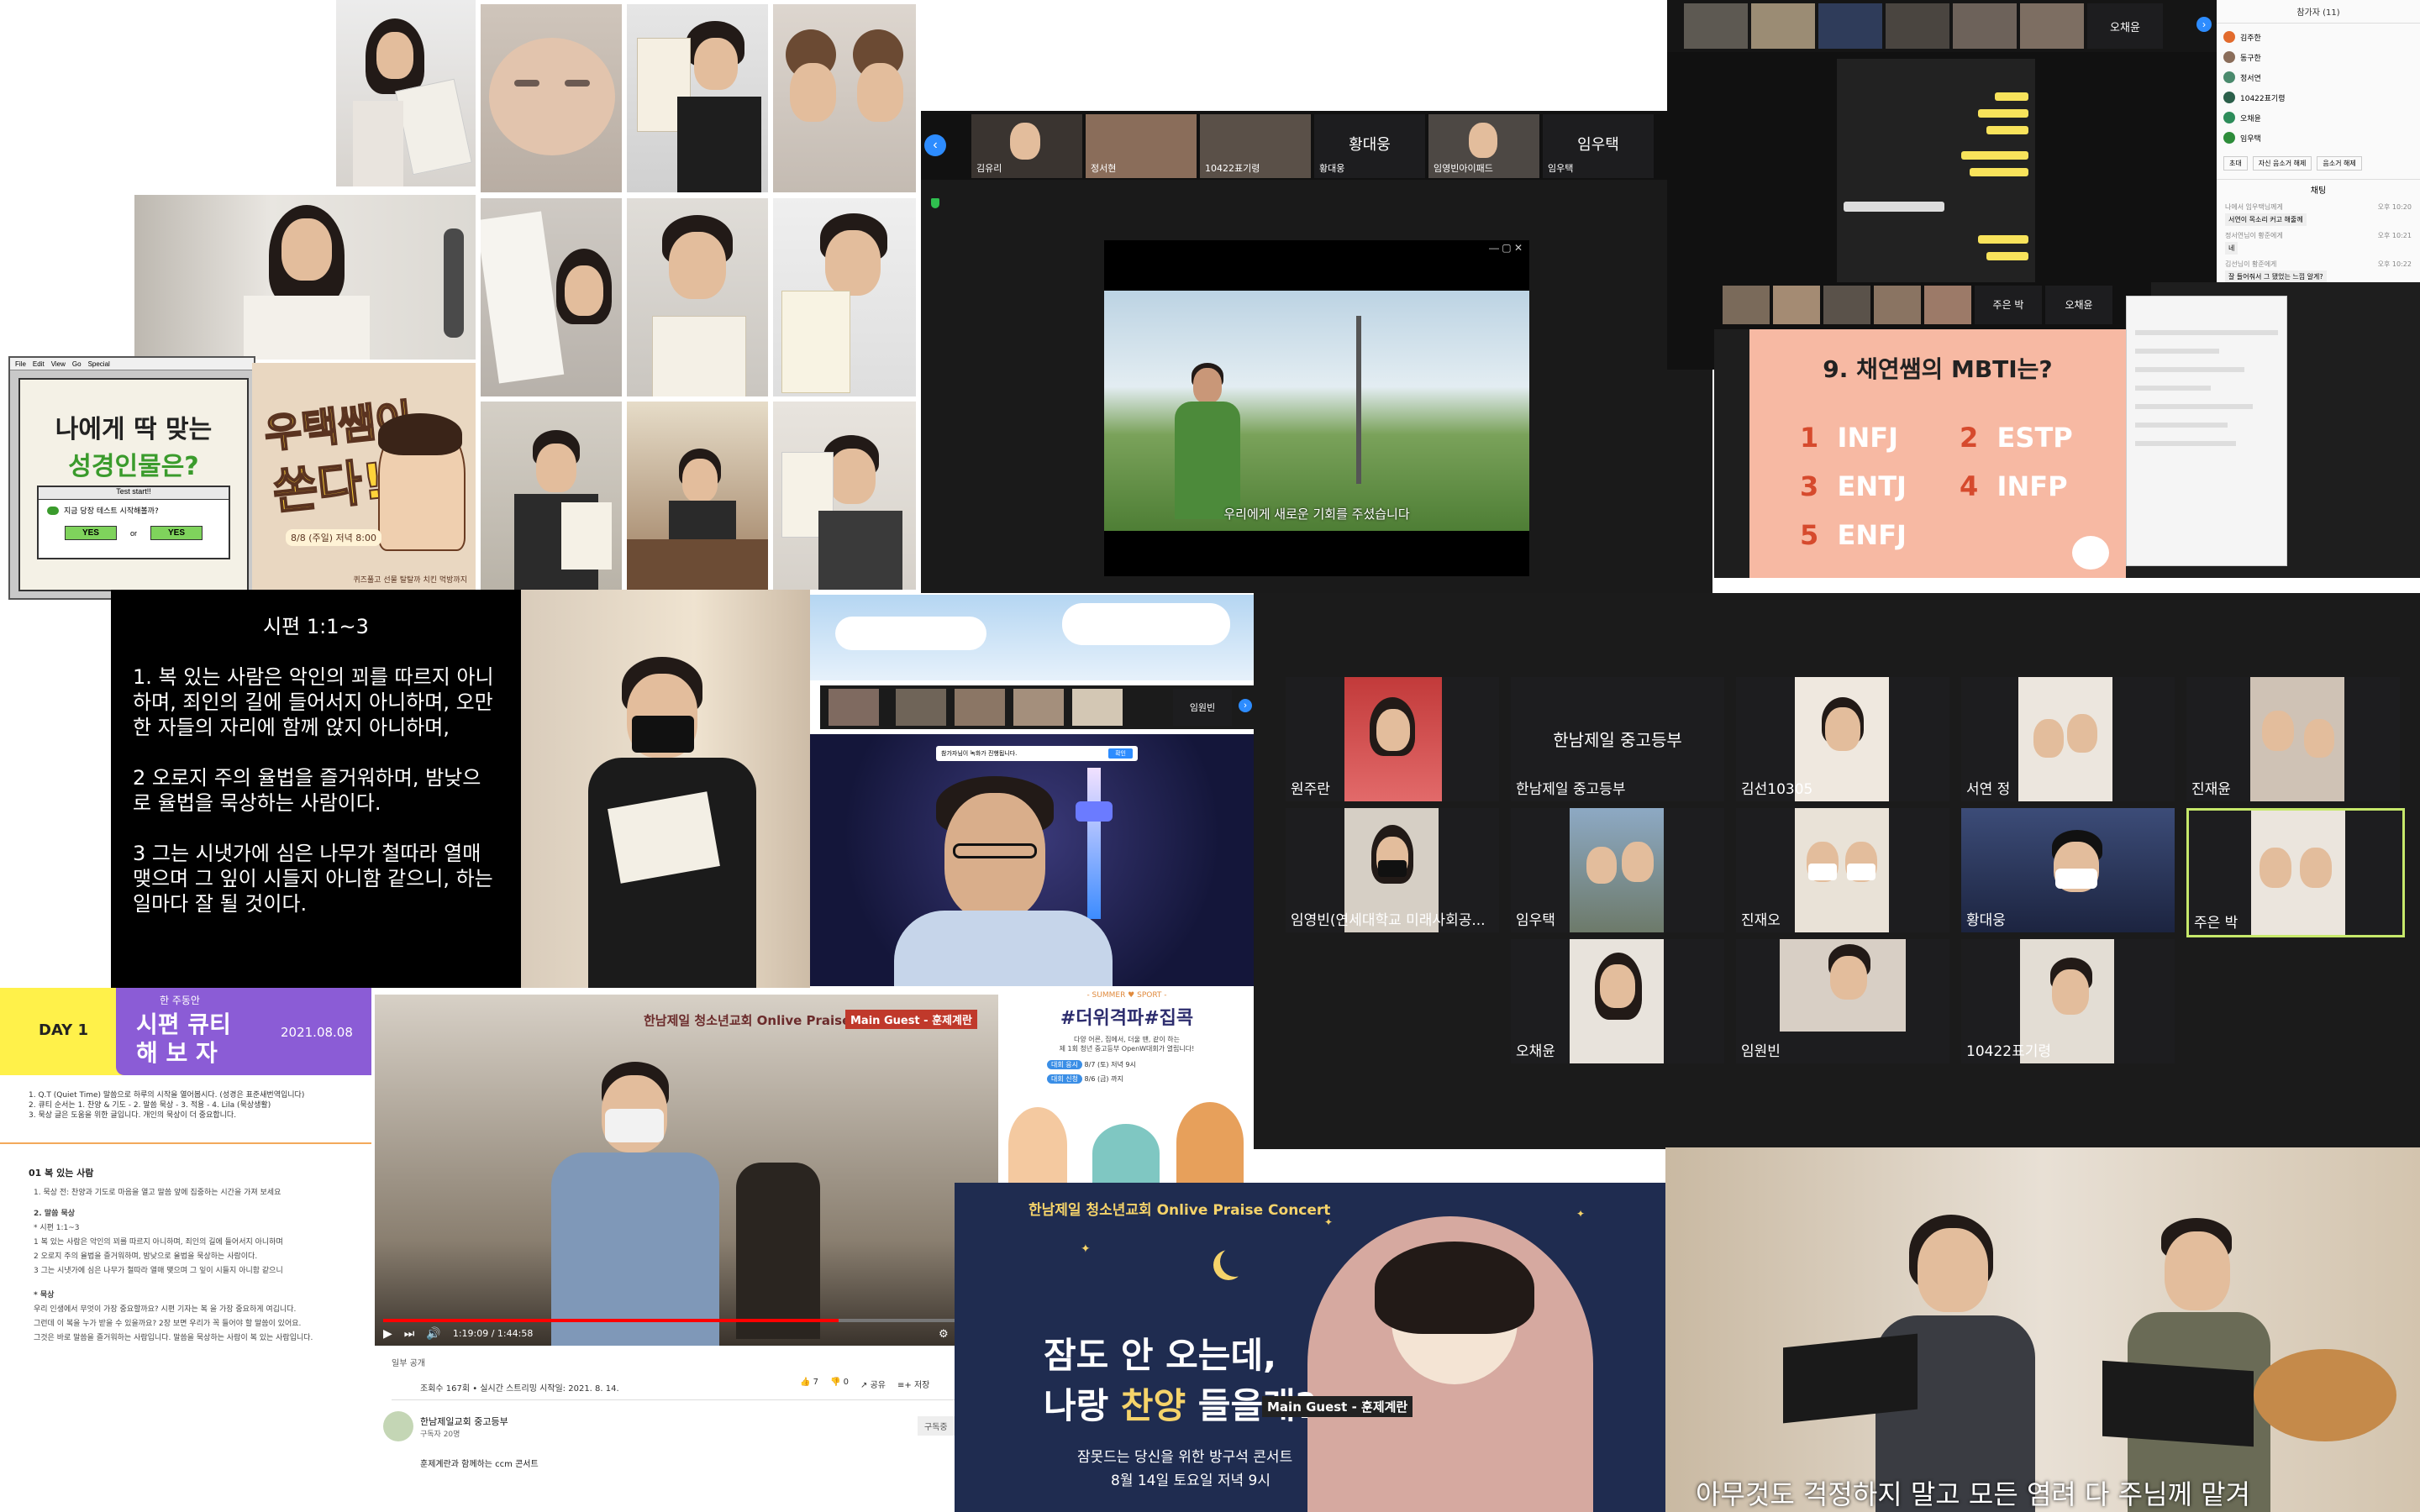  What do you see at coordinates (2394, 235) in the screenshot?
I see `chat-time: 오후 10:21` at bounding box center [2394, 235].